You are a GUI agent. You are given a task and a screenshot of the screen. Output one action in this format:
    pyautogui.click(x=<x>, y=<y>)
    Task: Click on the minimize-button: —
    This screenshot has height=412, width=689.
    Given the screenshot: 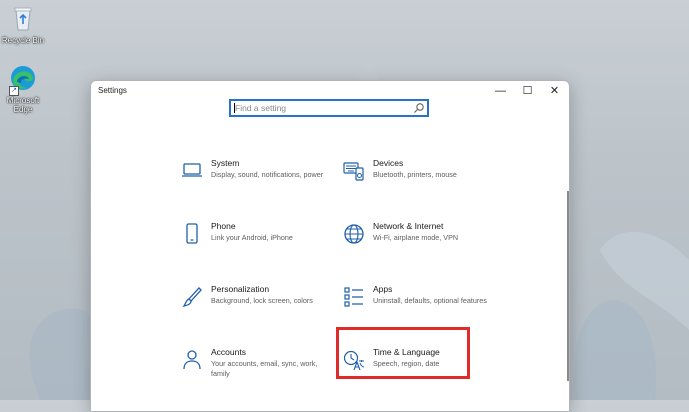 What is the action you would take?
    pyautogui.click(x=500, y=91)
    